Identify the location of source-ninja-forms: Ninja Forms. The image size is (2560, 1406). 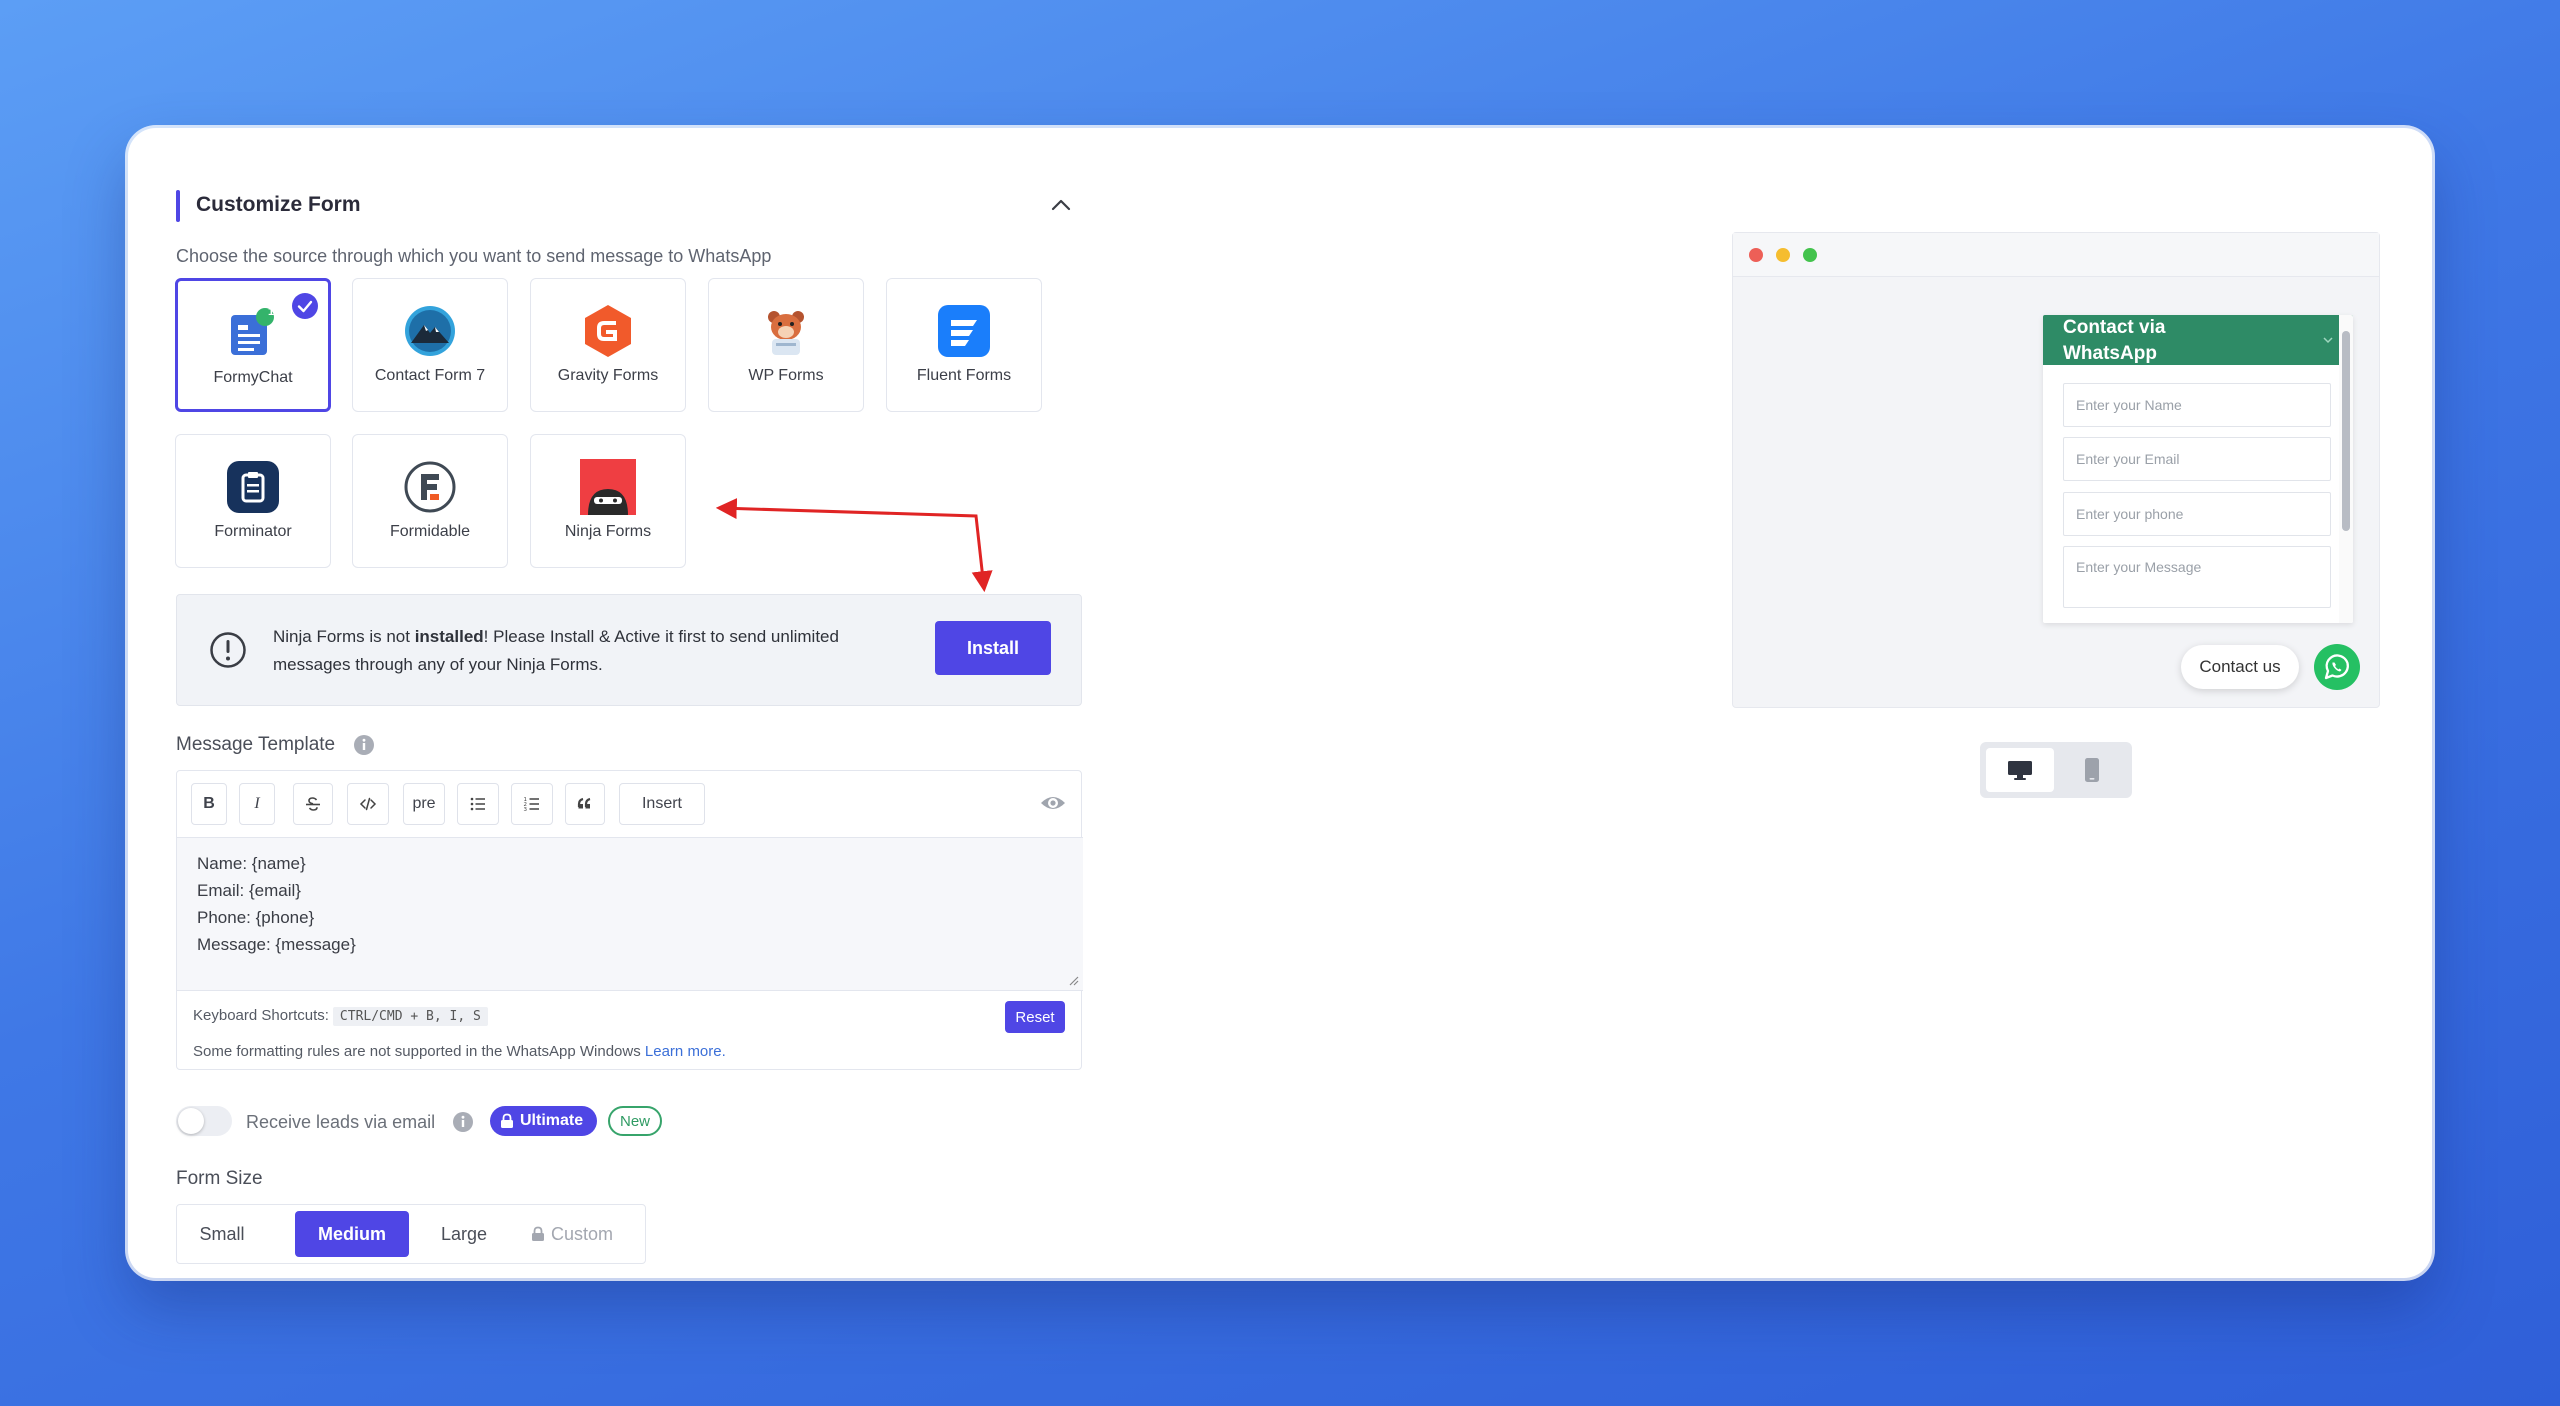
(608, 501).